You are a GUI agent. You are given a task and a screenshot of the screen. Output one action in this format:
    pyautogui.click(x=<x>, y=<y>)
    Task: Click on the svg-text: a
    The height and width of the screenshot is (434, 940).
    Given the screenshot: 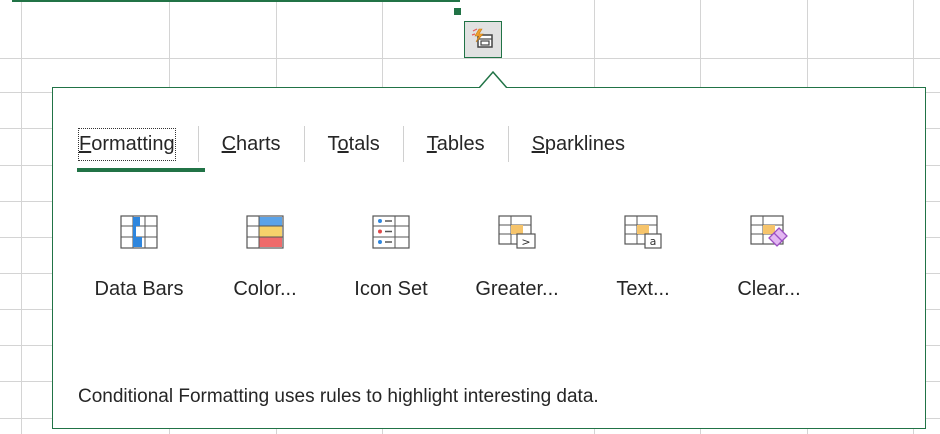 What is the action you would take?
    pyautogui.click(x=653, y=241)
    